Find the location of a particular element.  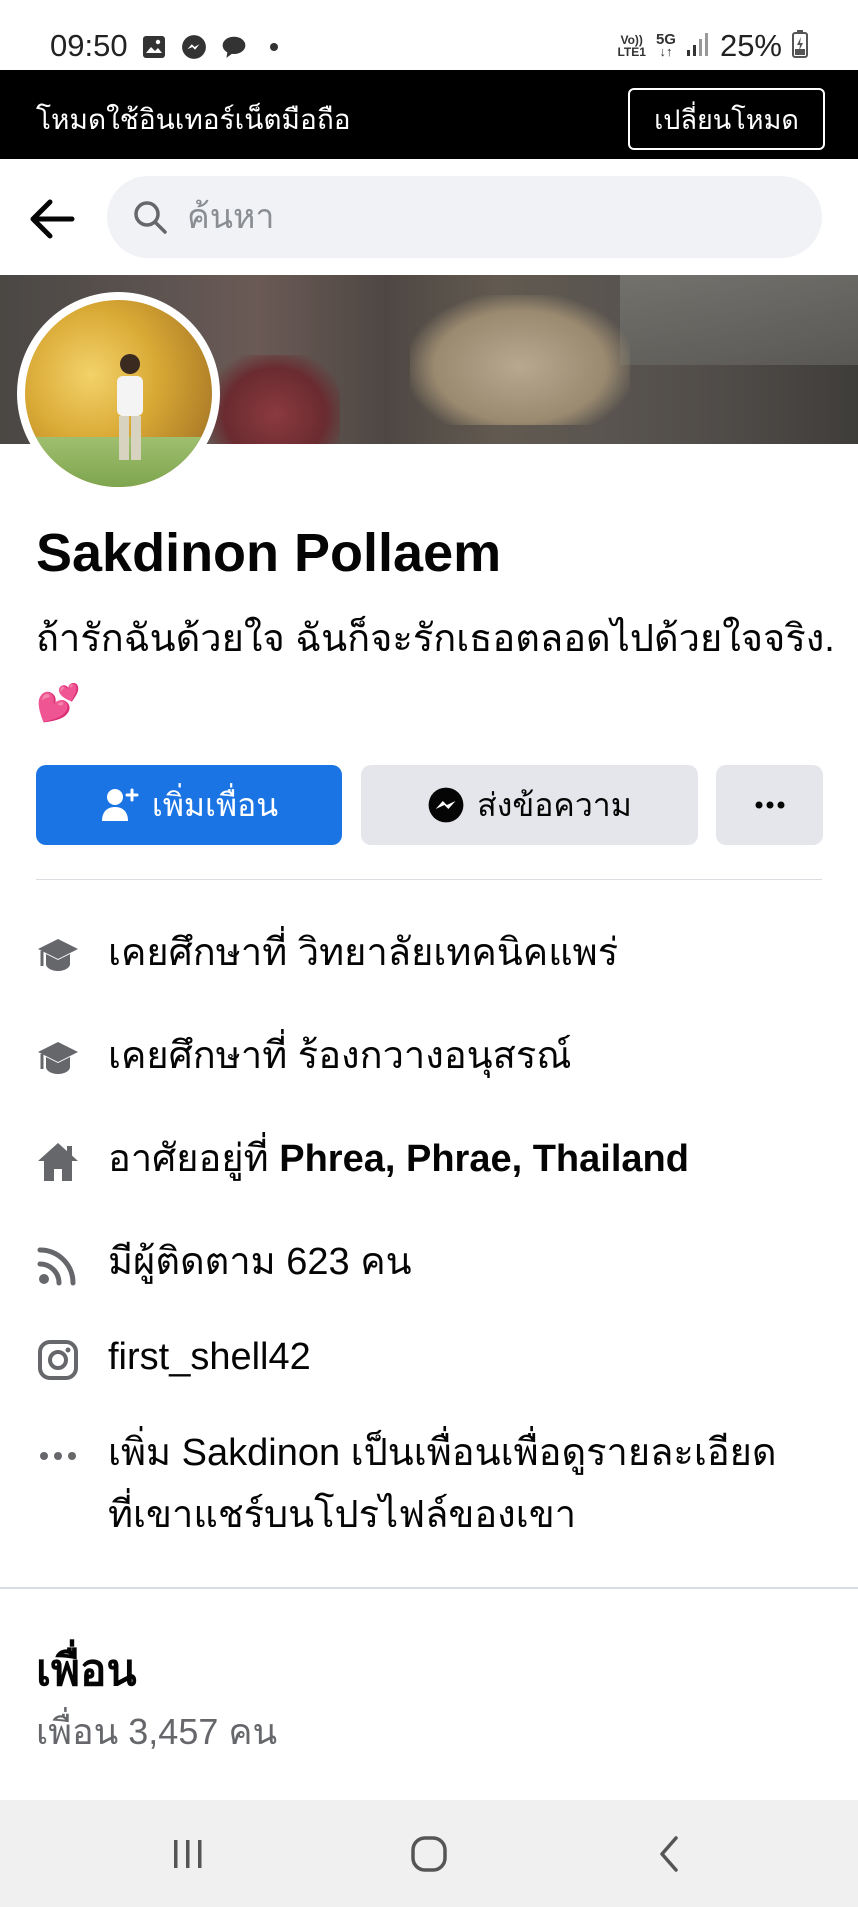

five-g-indicator: 5G ↓↑ is located at coordinates (665, 45).